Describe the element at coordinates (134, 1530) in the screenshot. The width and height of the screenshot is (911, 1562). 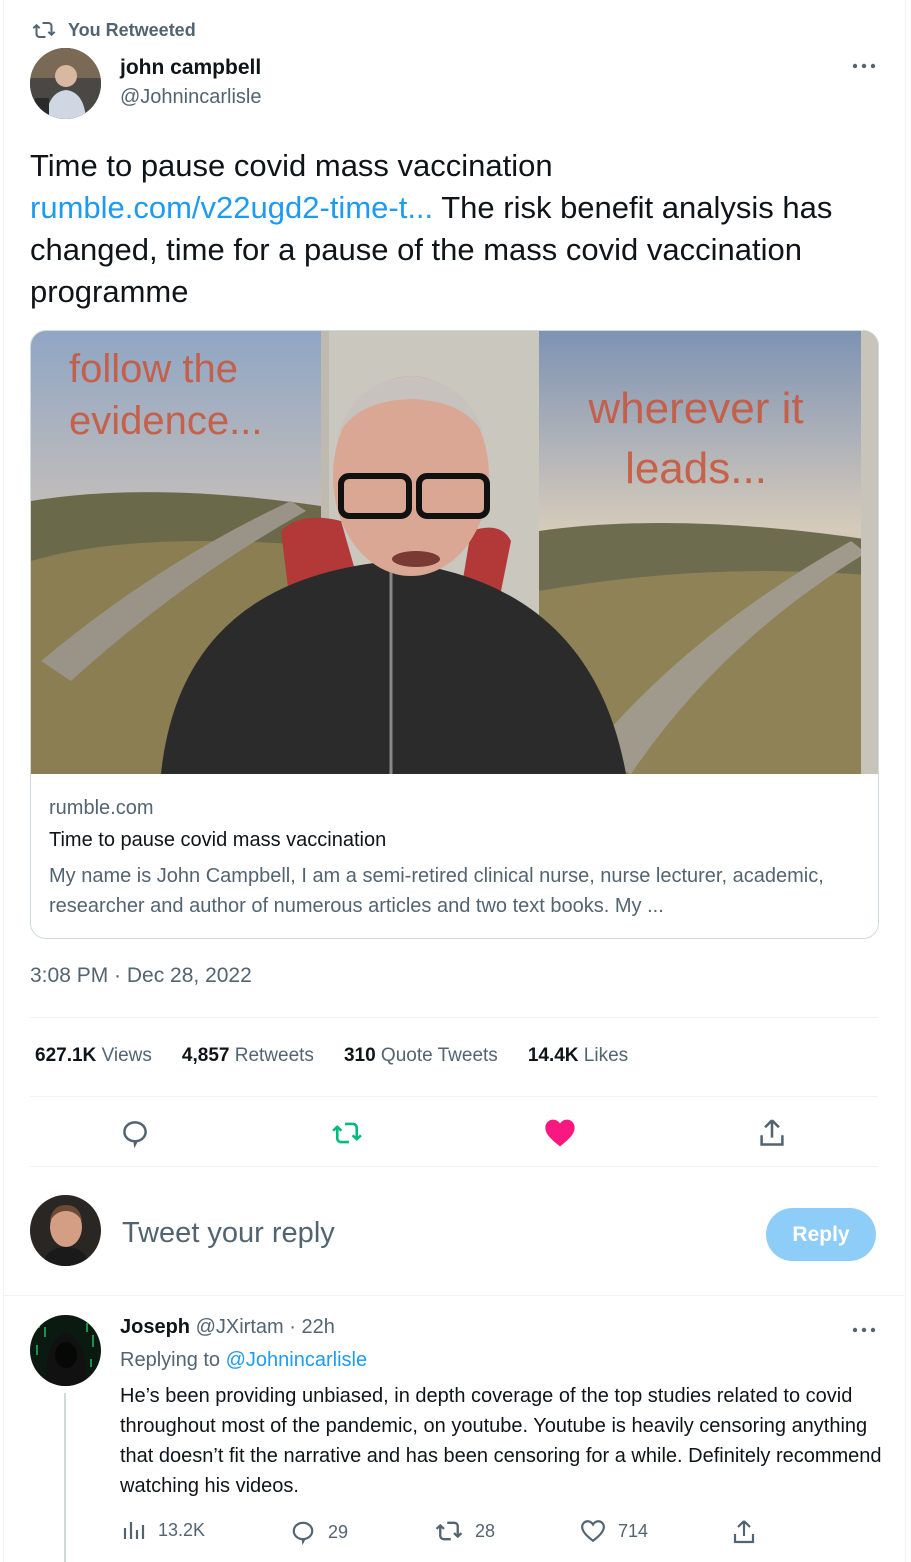
I see `views-icon` at that location.